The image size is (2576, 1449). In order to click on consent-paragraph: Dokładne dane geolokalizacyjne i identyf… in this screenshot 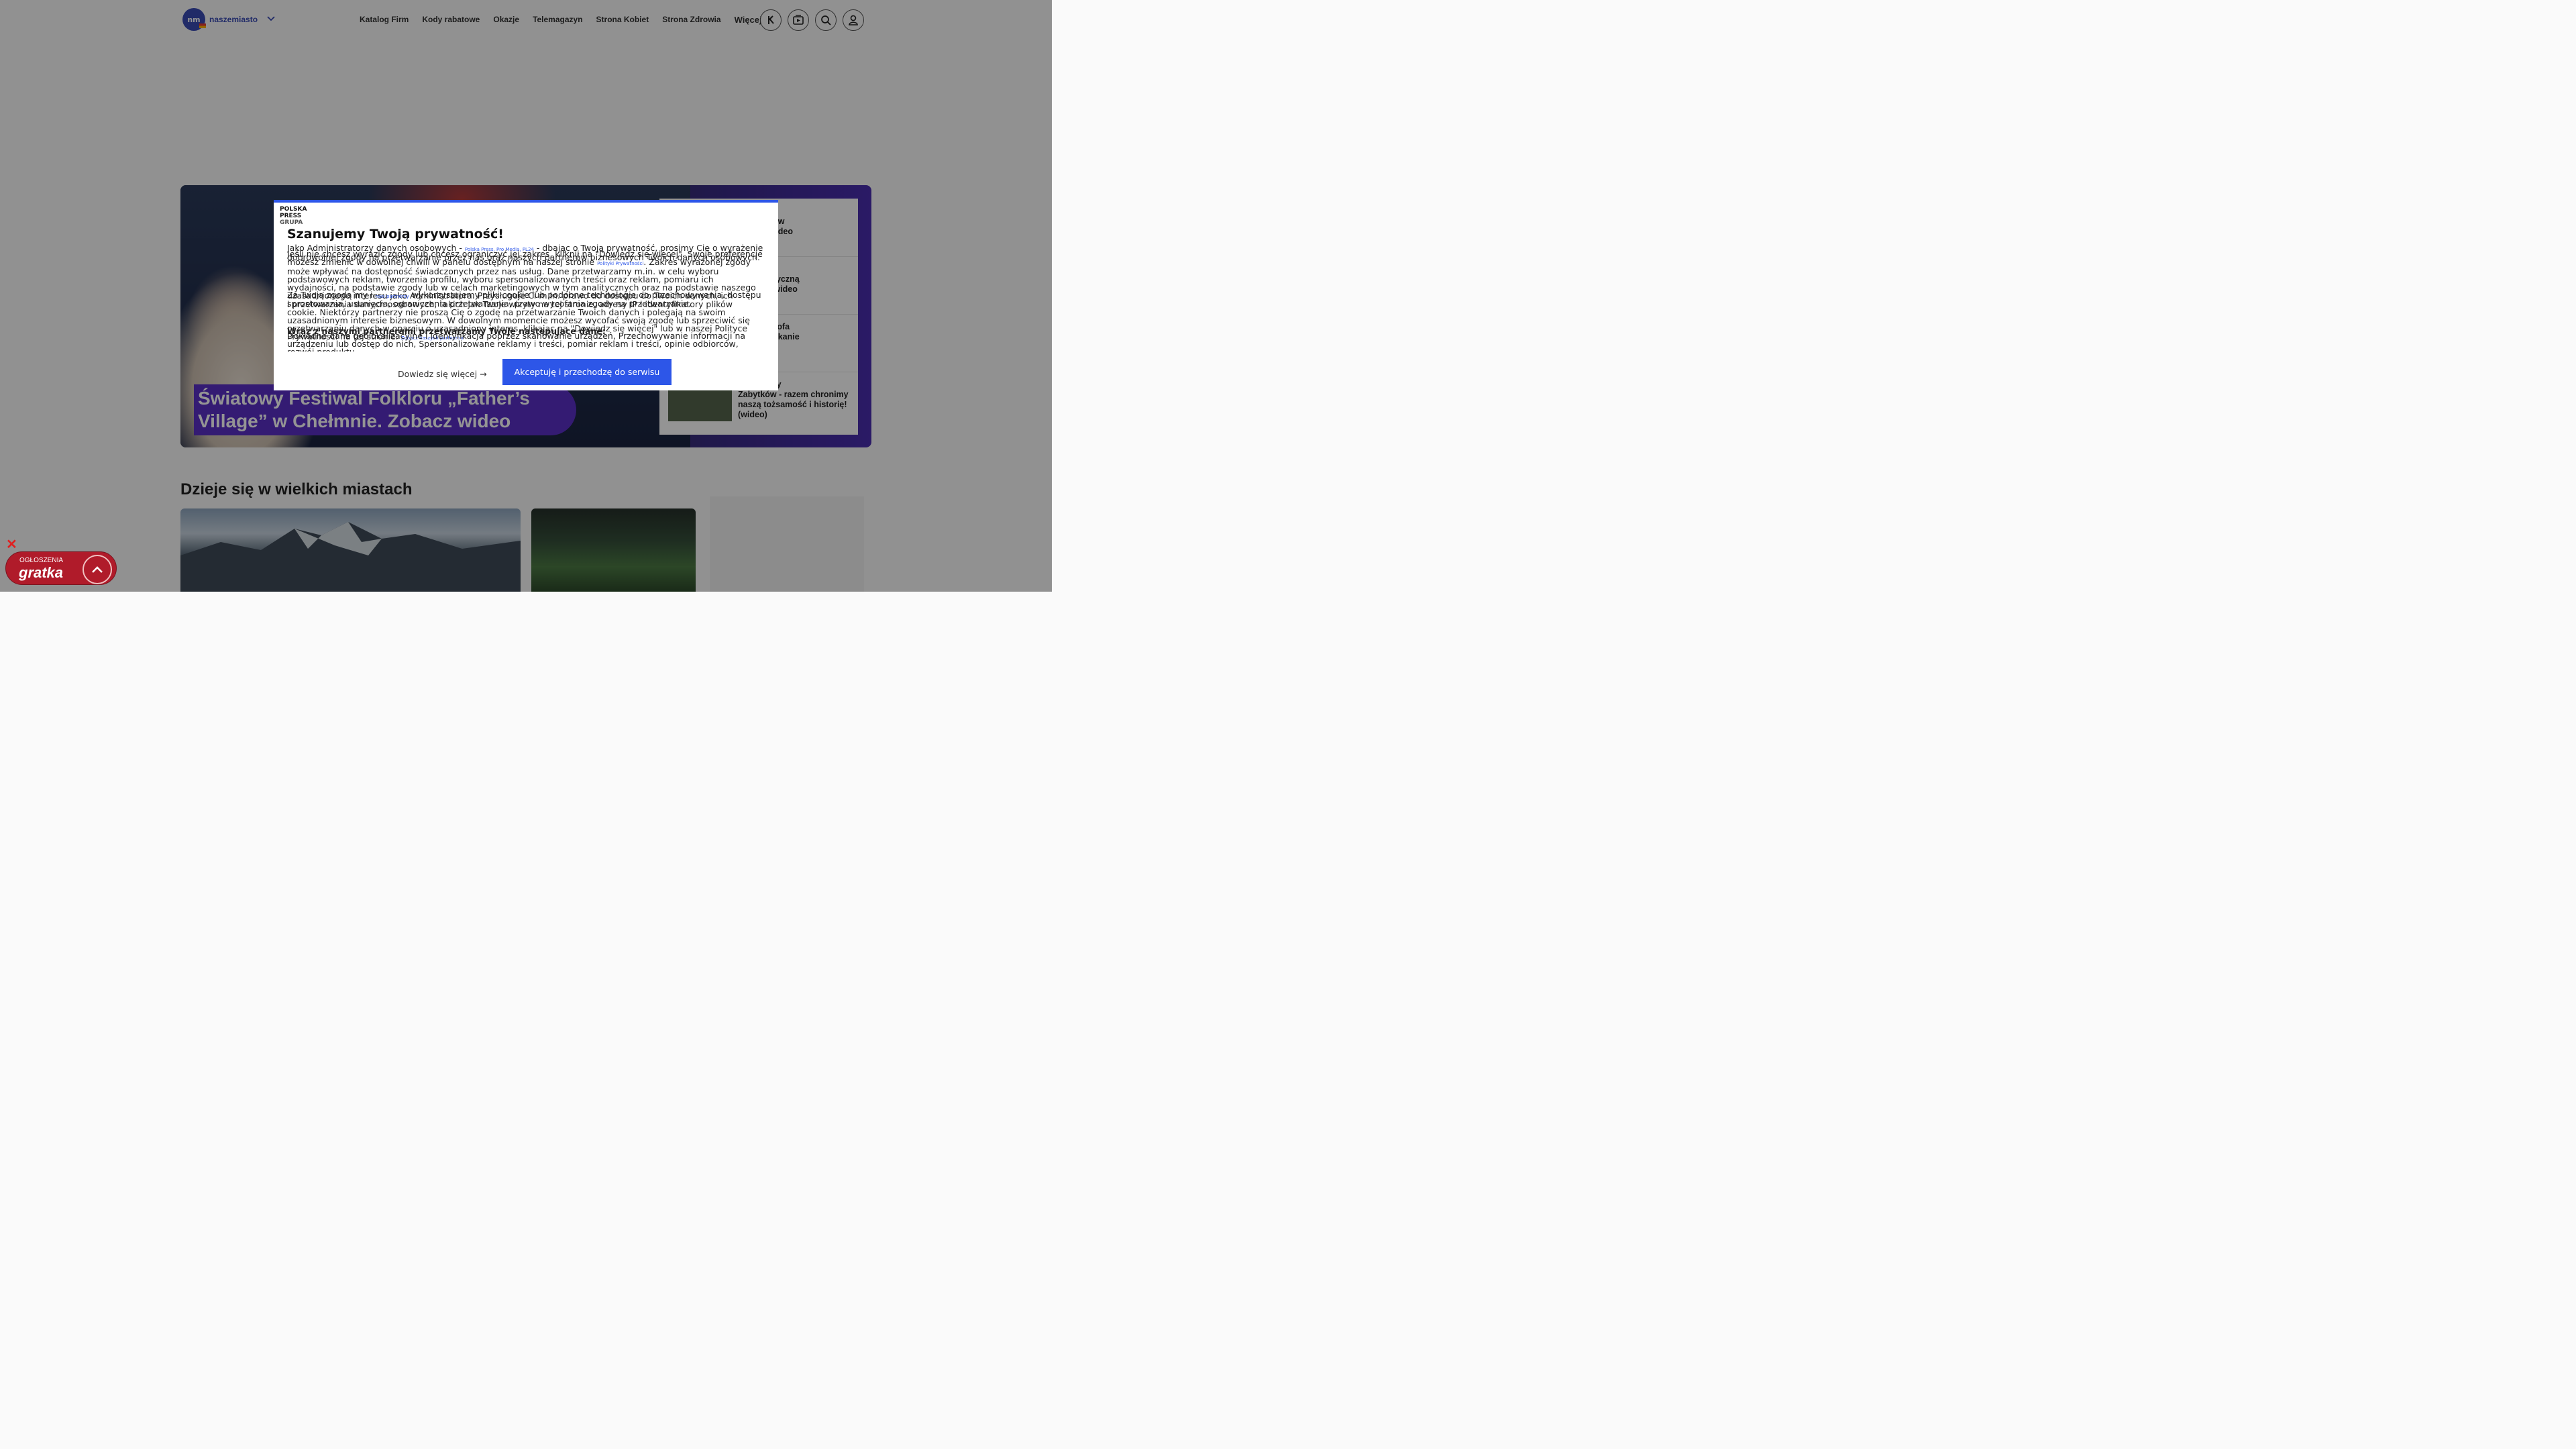, I will do `click(516, 341)`.